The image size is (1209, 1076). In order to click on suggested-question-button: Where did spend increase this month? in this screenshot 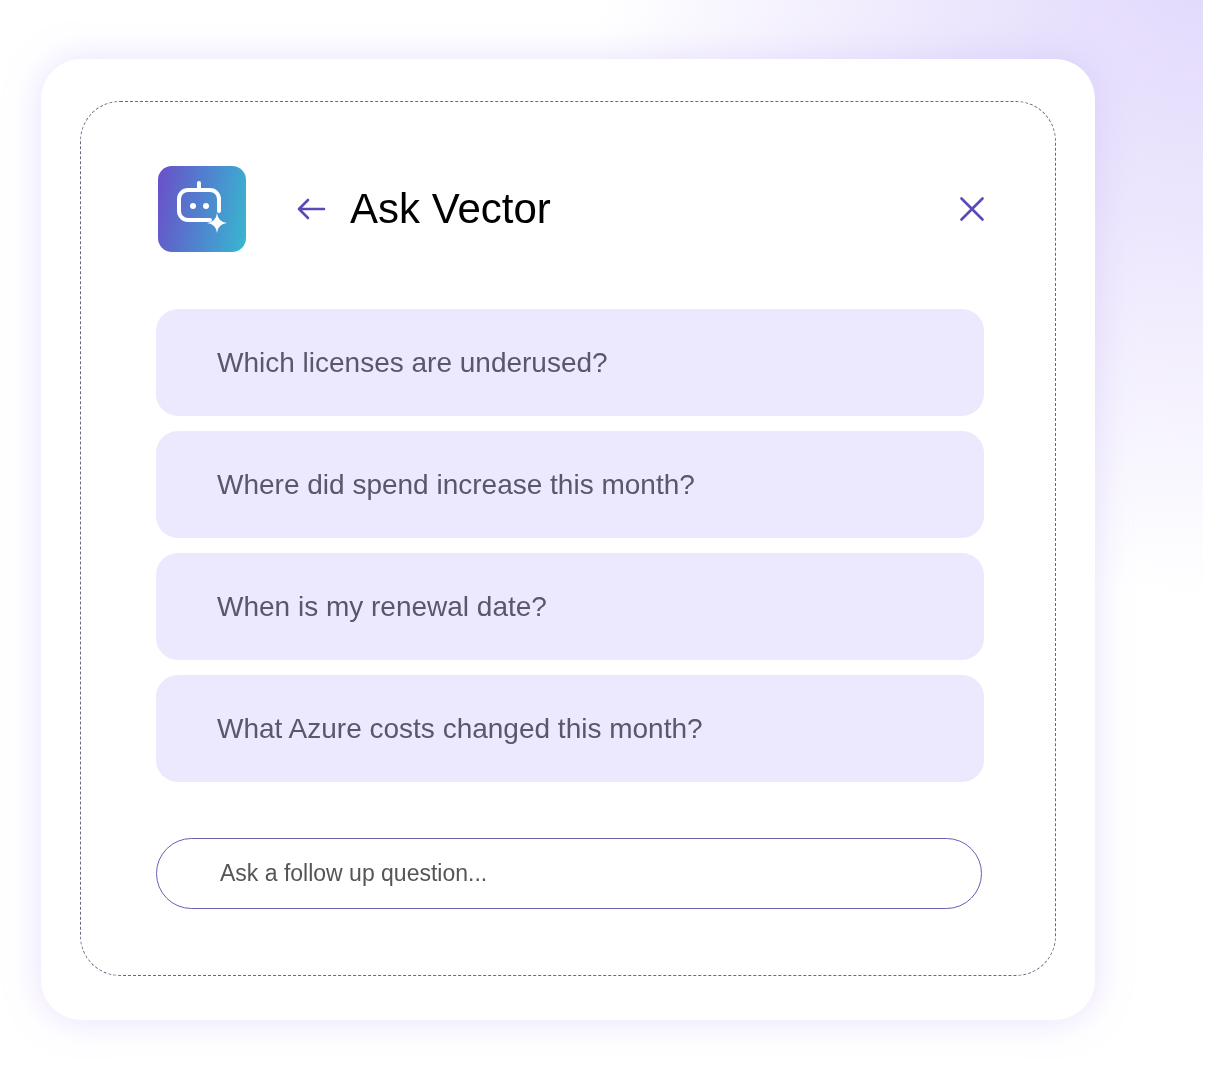, I will do `click(570, 484)`.